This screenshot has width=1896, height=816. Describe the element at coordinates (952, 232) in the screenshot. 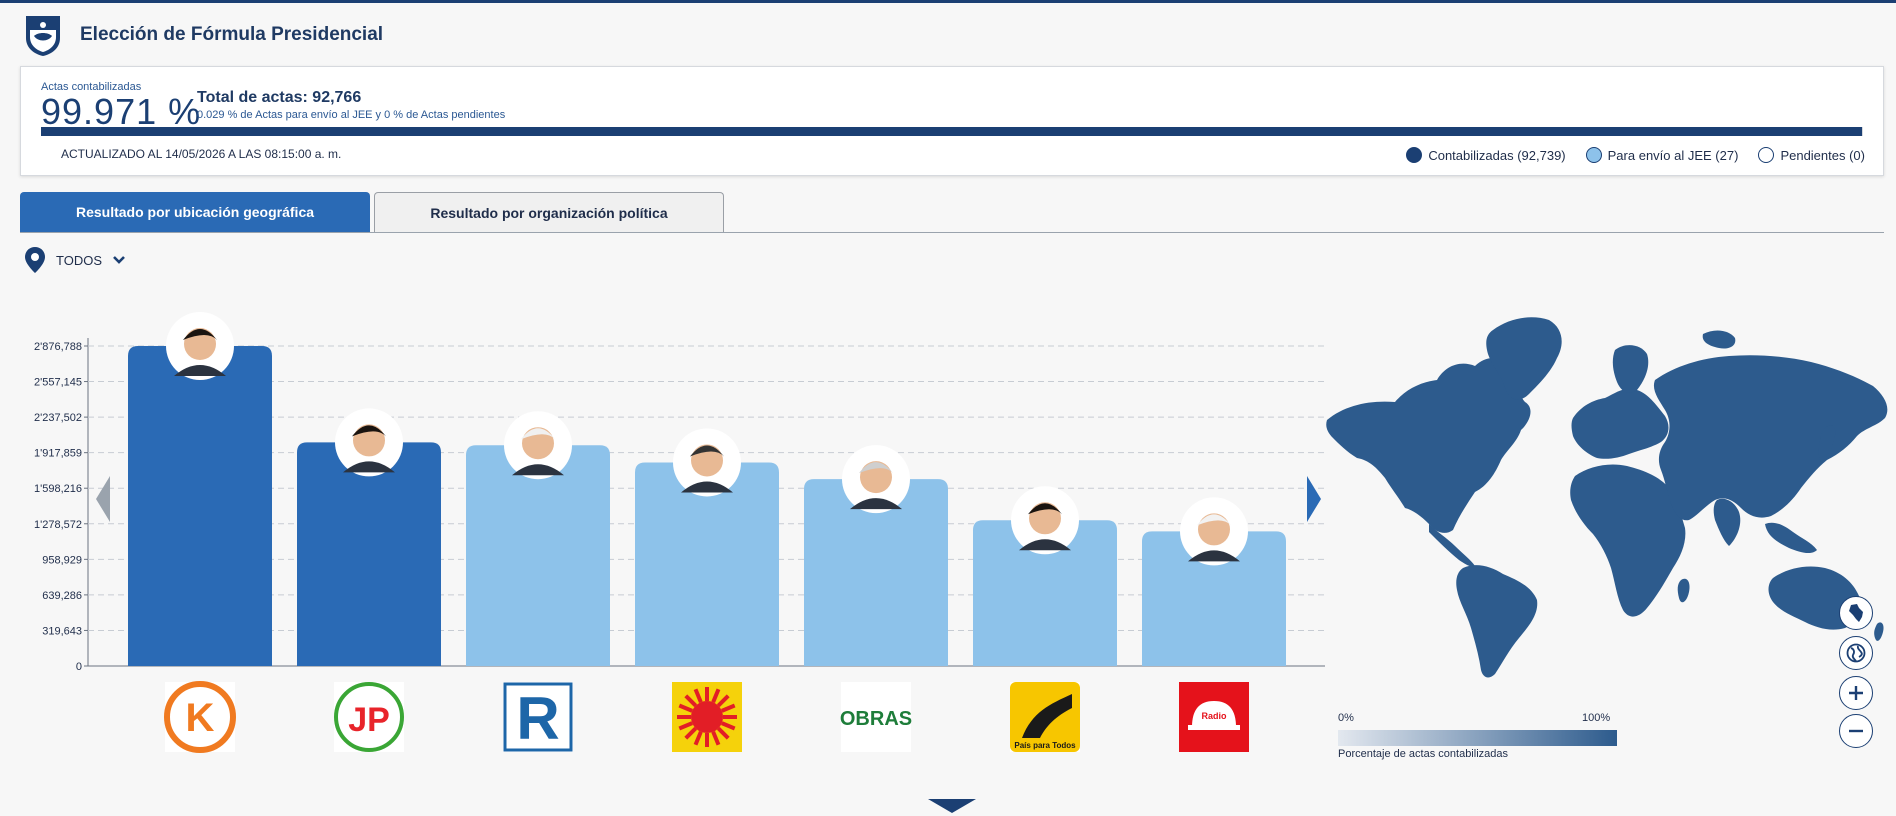

I see `tab-divider` at that location.